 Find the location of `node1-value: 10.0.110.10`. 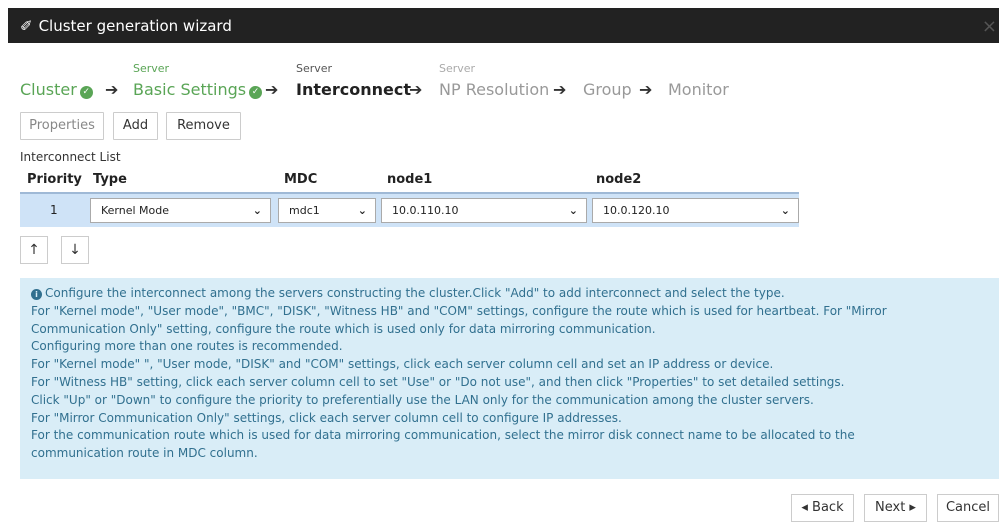

node1-value: 10.0.110.10 is located at coordinates (425, 210).